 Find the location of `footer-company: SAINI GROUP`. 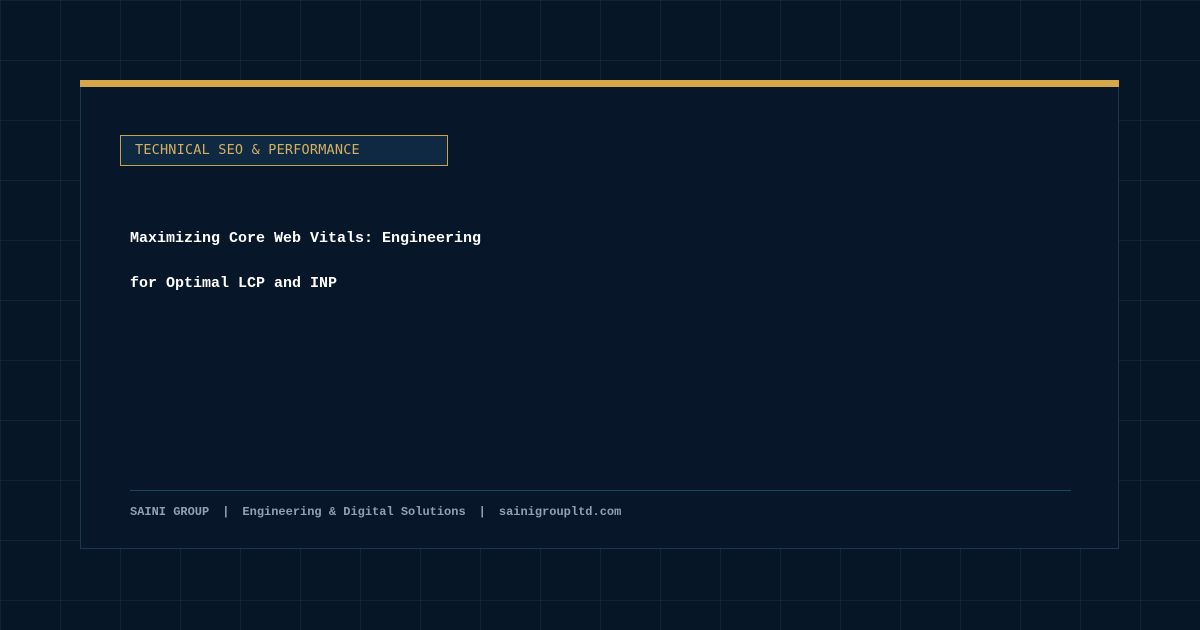

footer-company: SAINI GROUP is located at coordinates (170, 512).